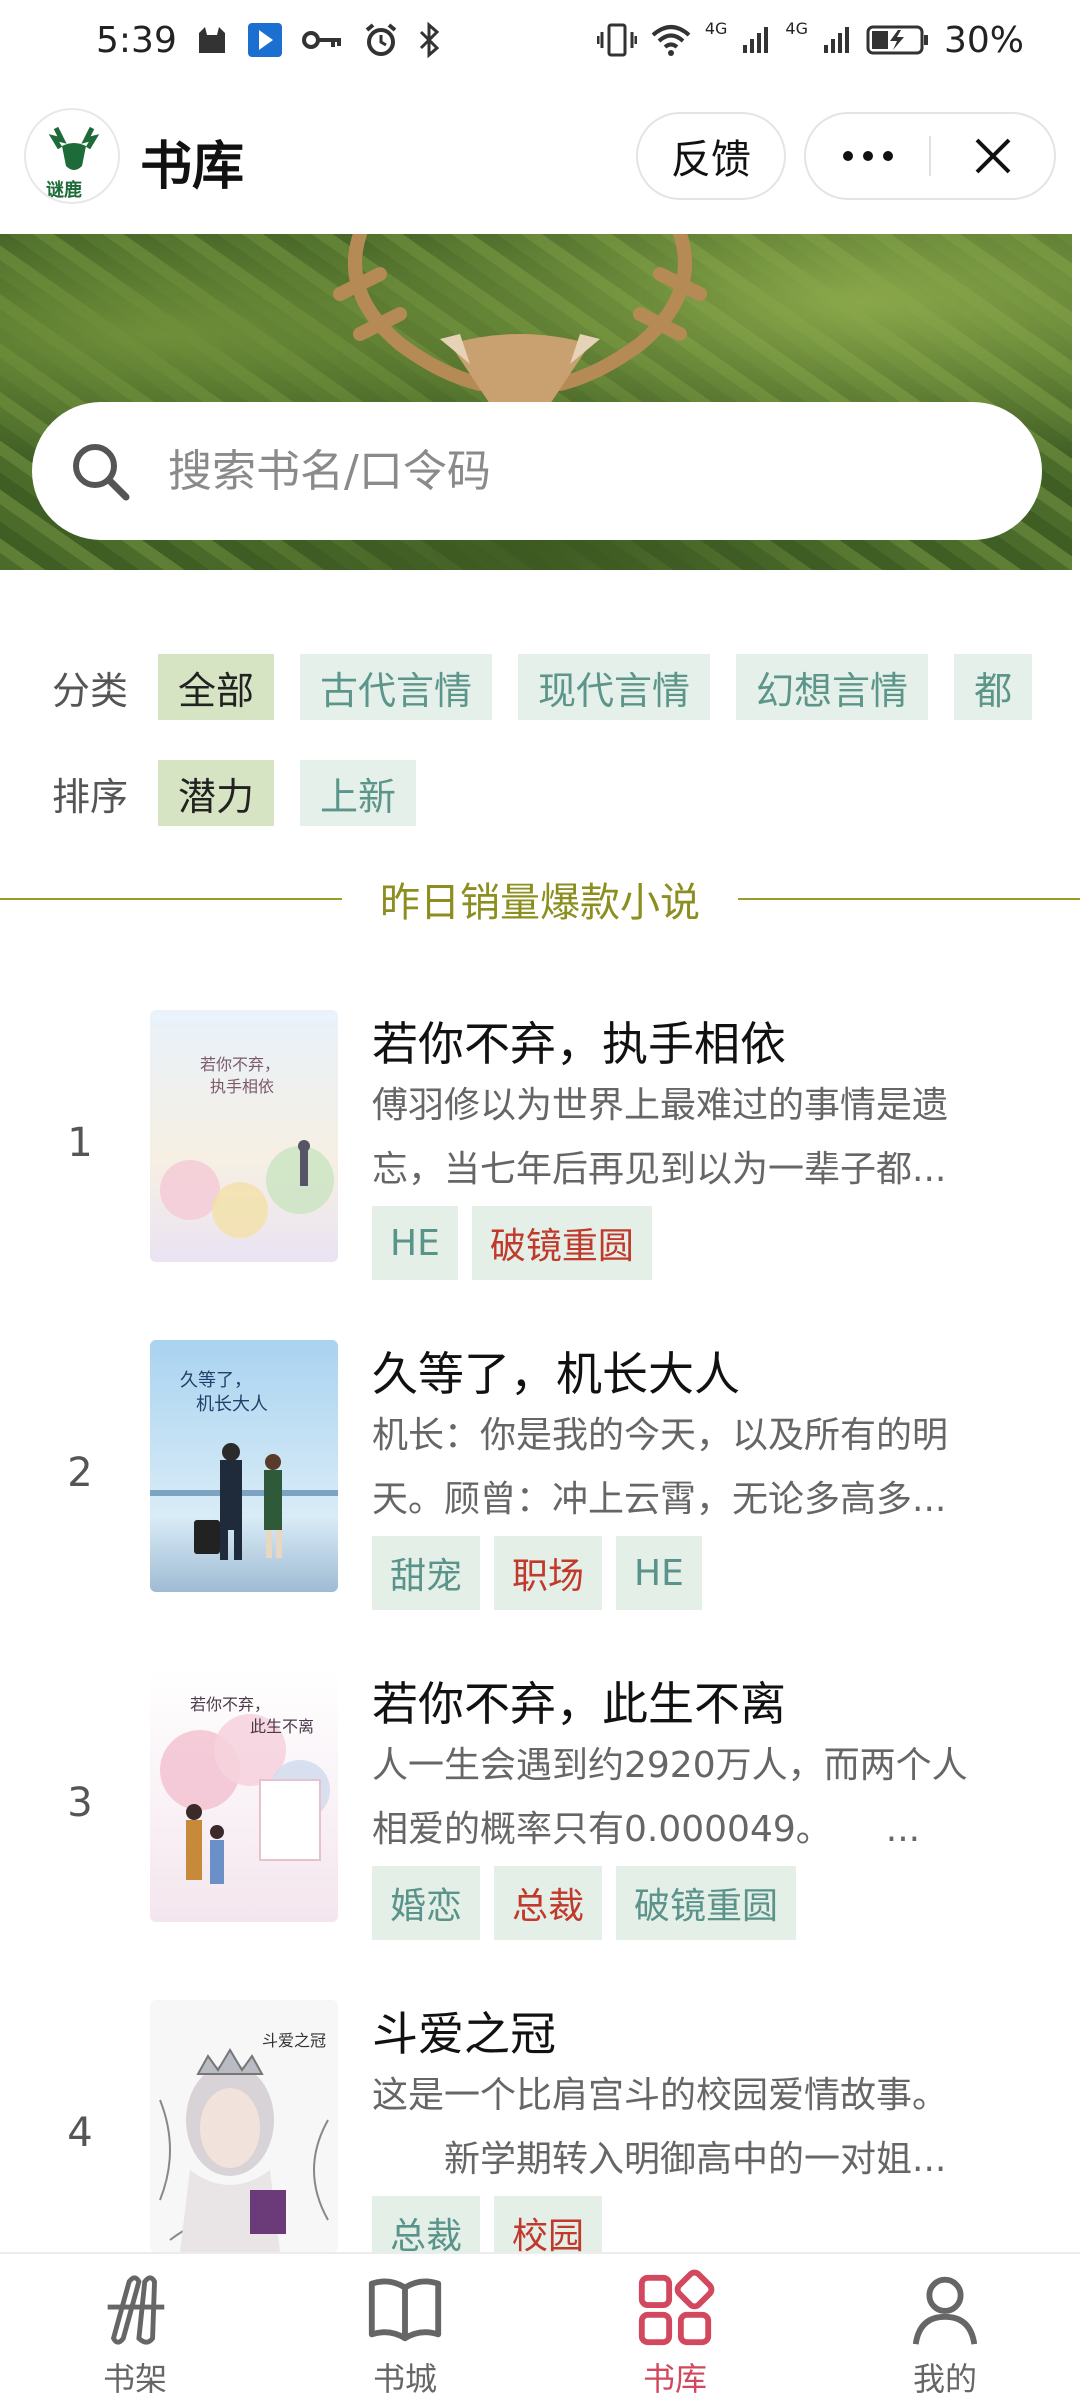  I want to click on book-cover: 久等了， 机长大人, so click(244, 1466).